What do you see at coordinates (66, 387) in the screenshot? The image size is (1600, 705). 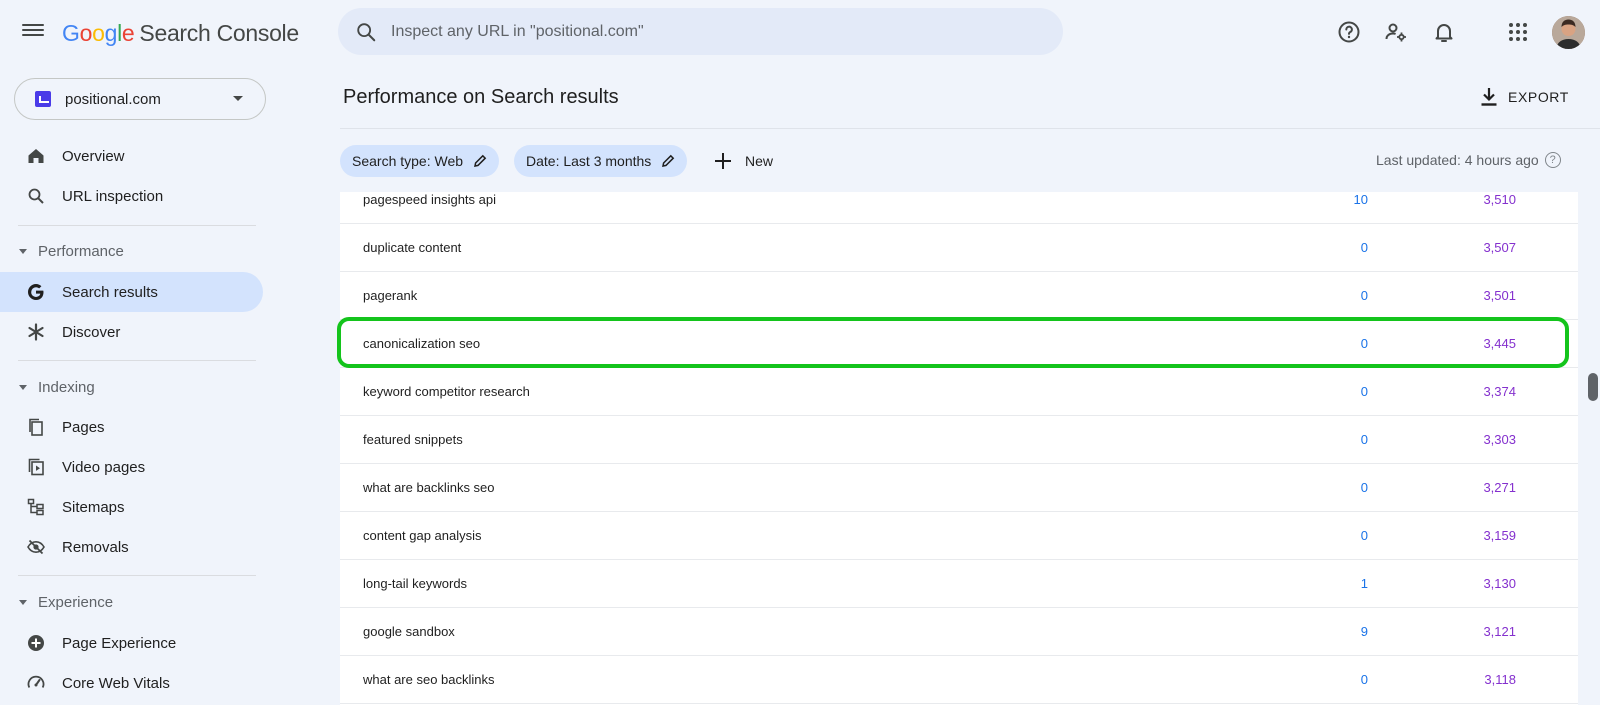 I see `section-label: Indexing` at bounding box center [66, 387].